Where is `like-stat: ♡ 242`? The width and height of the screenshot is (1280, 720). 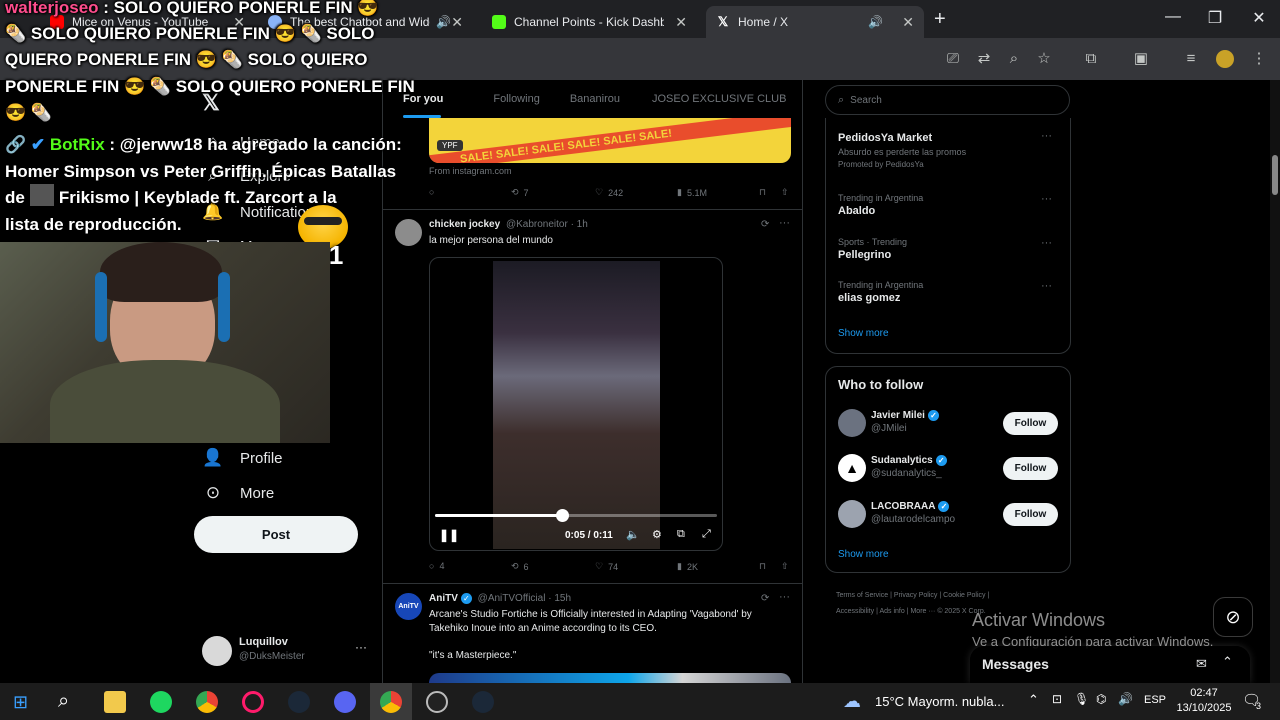 like-stat: ♡ 242 is located at coordinates (609, 192).